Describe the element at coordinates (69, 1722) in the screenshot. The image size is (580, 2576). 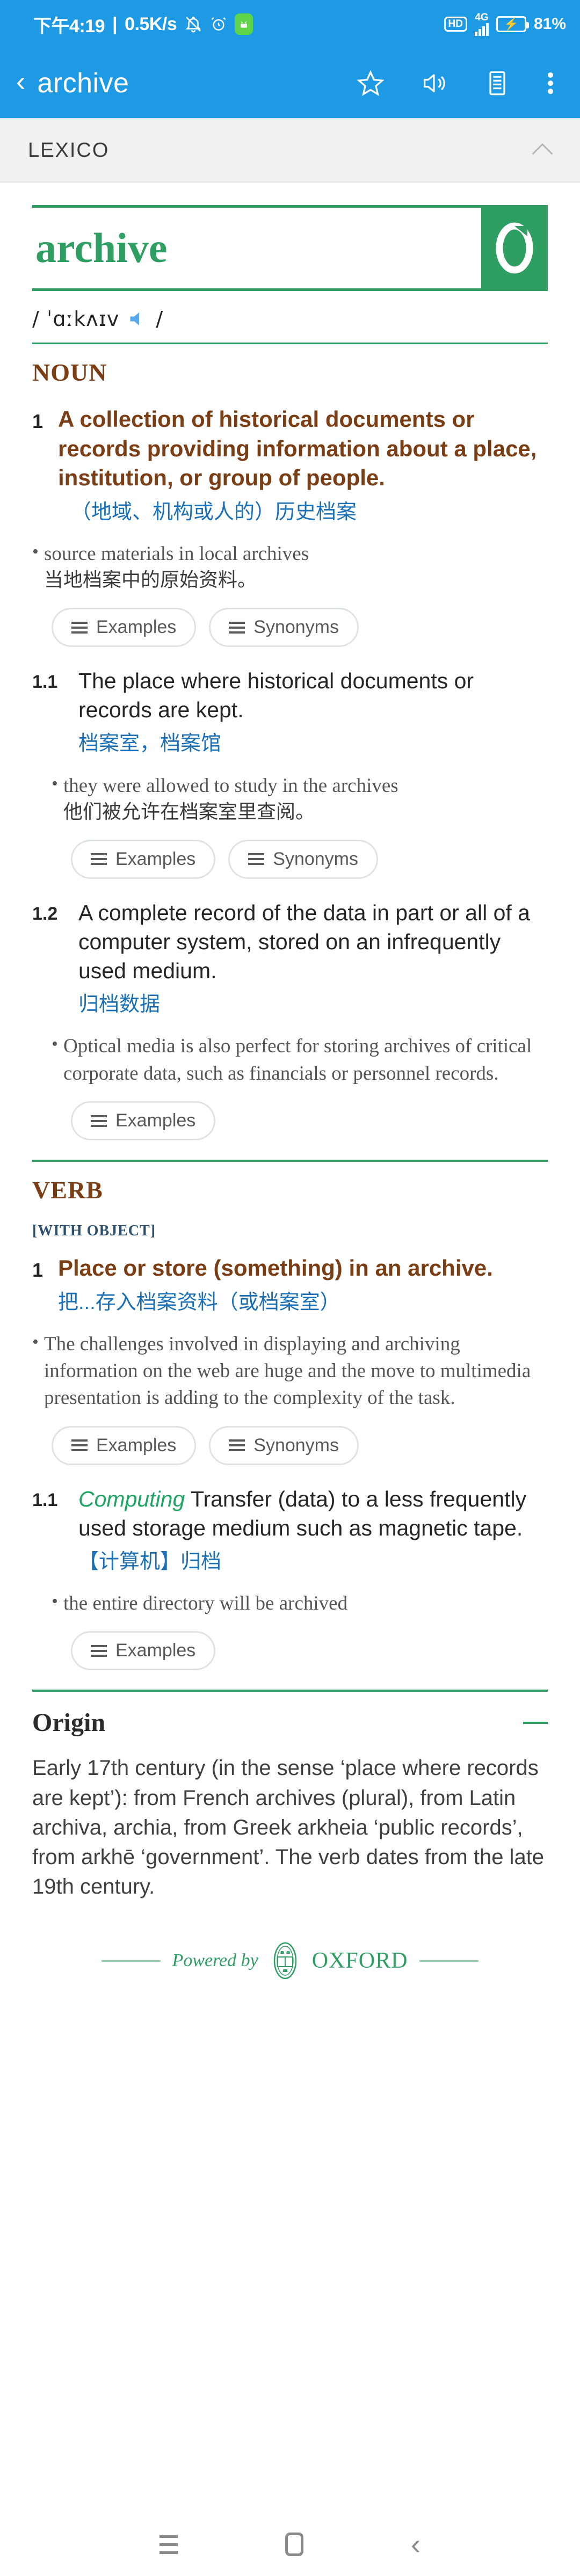
I see `origin-title: Origin` at that location.